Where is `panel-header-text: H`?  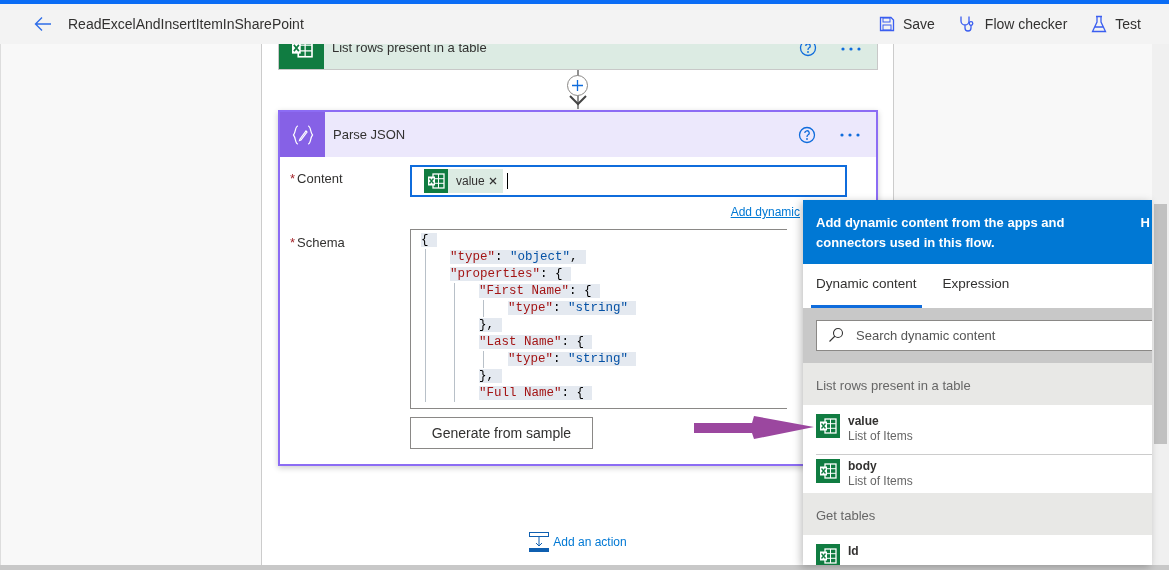 panel-header-text: H is located at coordinates (1145, 223).